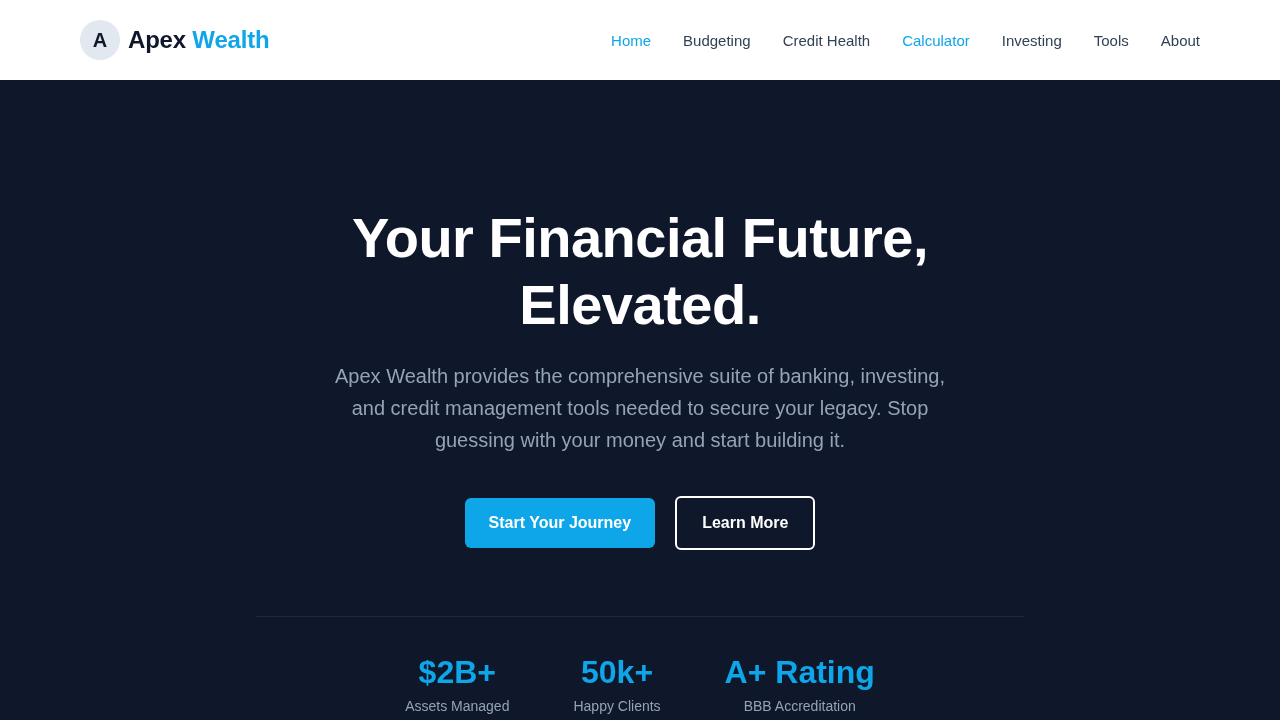 The image size is (1280, 720). Describe the element at coordinates (1111, 40) in the screenshot. I see `nav-link: Tools` at that location.